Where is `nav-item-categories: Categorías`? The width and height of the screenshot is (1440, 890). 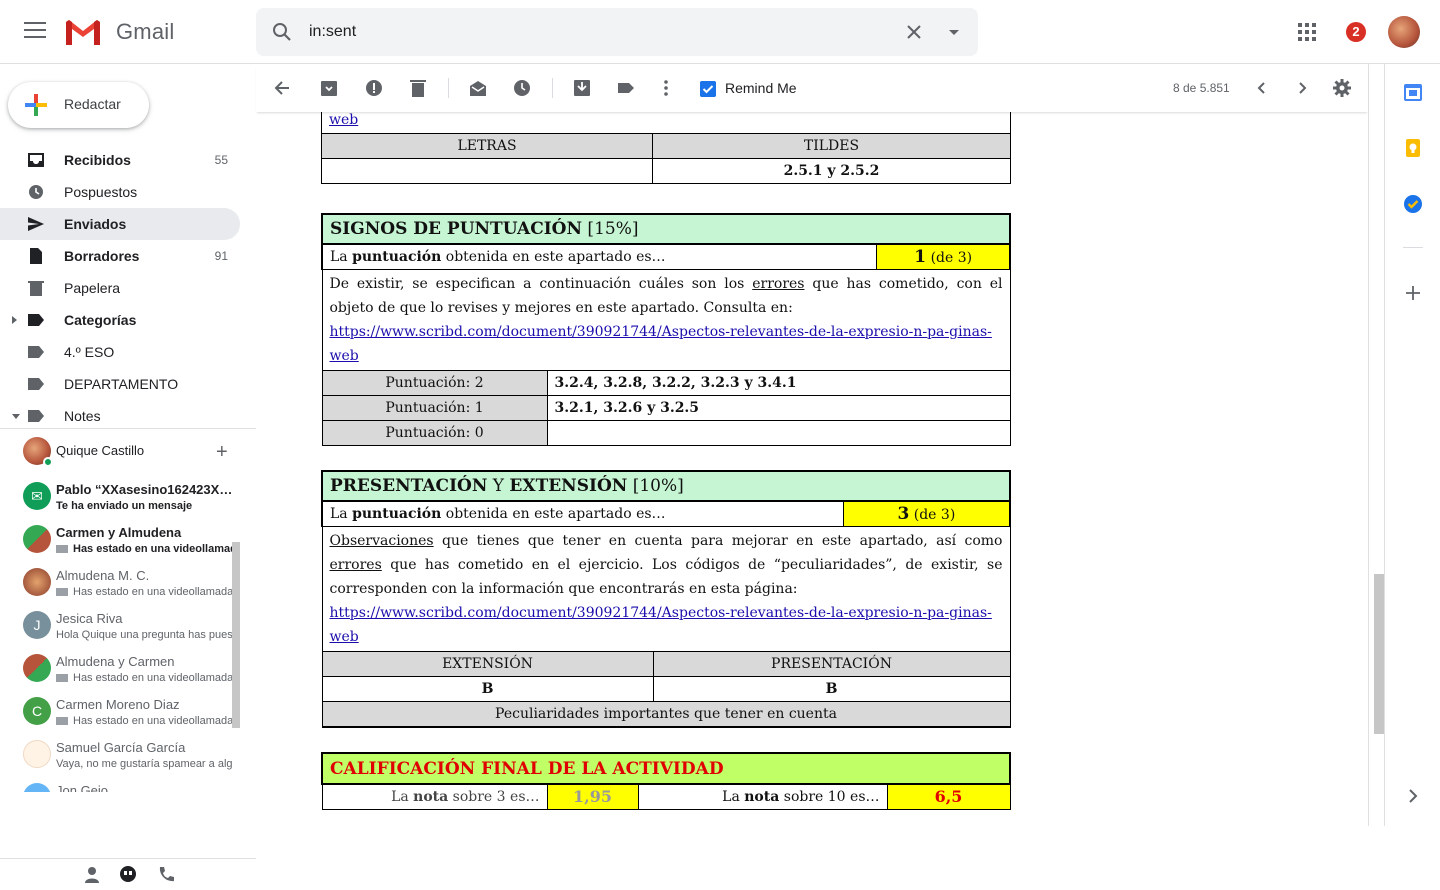 nav-item-categories: Categorías is located at coordinates (120, 320).